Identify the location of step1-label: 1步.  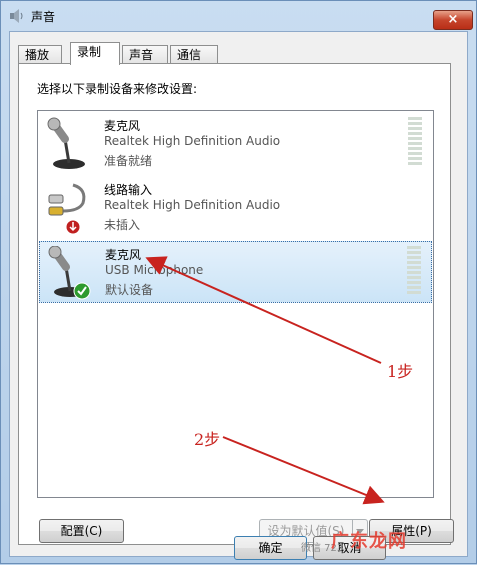
(400, 371).